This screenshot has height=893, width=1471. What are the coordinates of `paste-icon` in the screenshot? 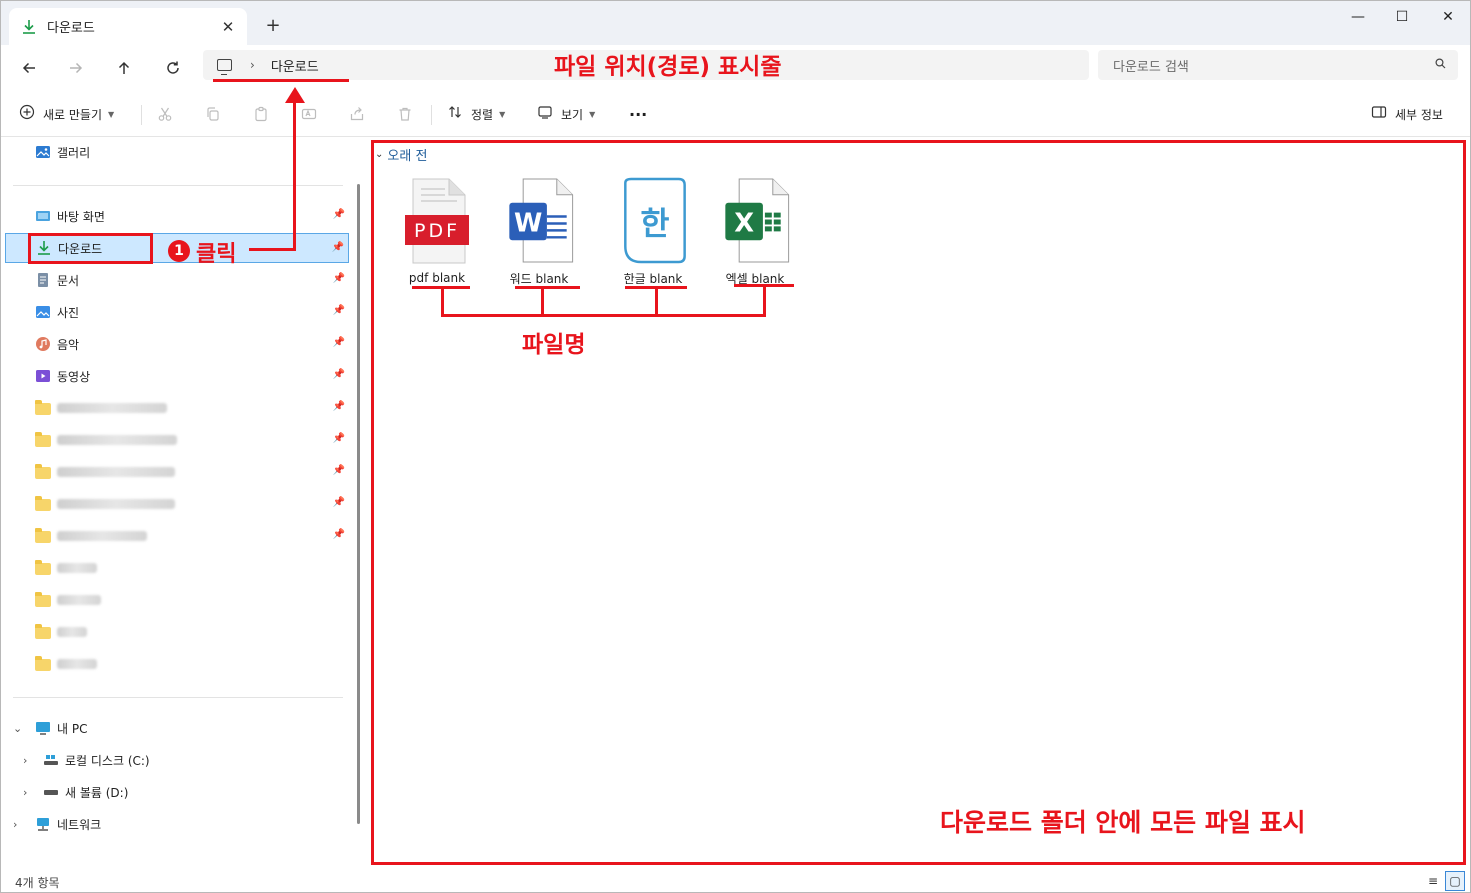 It's located at (261, 114).